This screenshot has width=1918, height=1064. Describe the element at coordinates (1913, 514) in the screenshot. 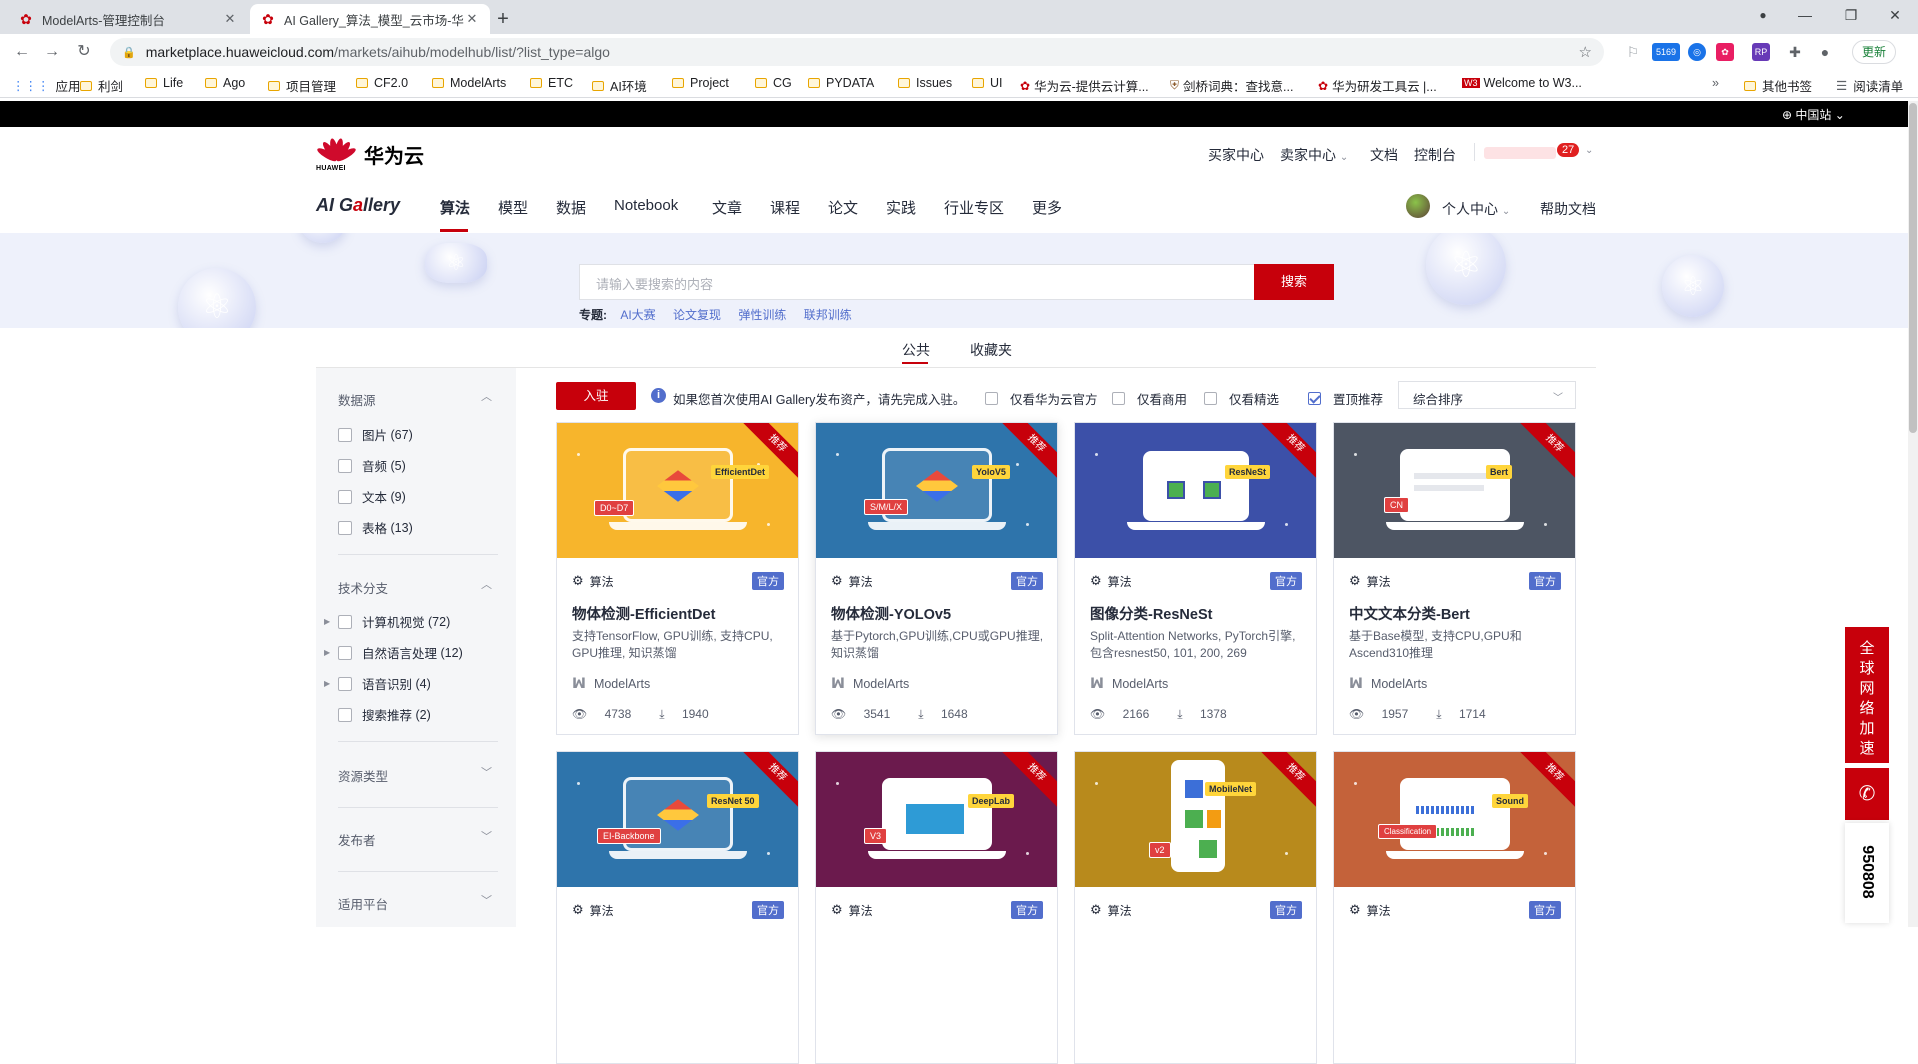

I see `page-scrollbar` at that location.